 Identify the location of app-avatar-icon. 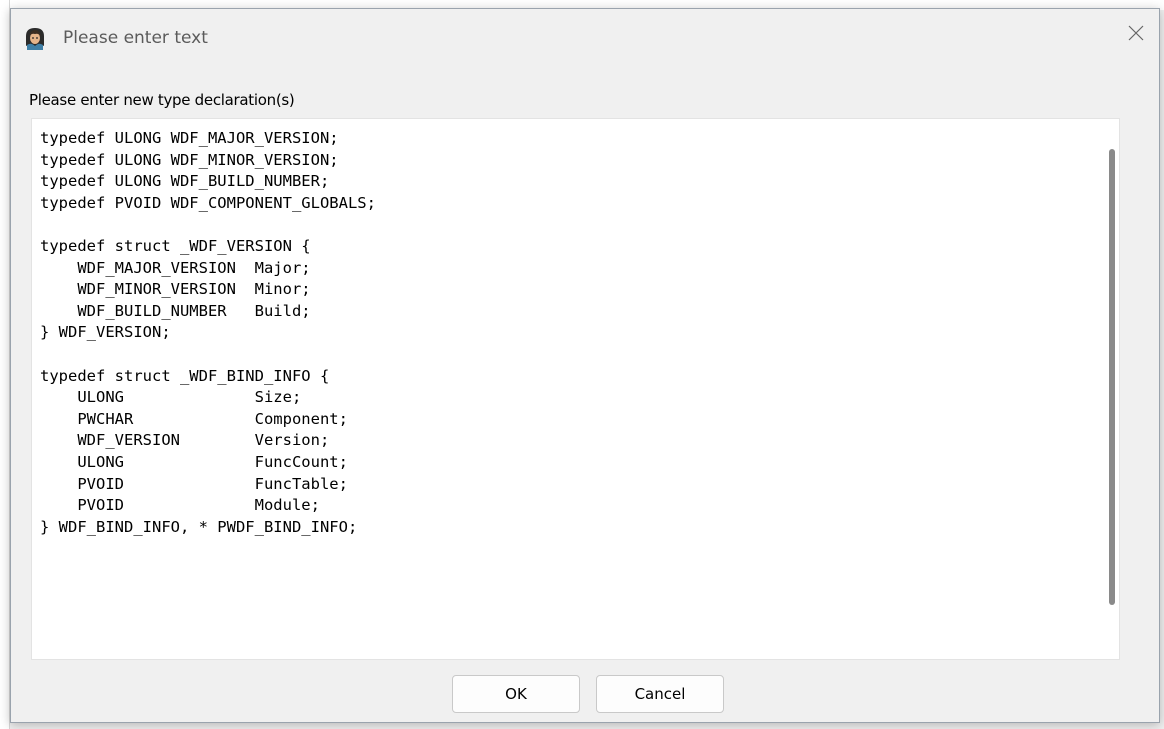
(35, 38).